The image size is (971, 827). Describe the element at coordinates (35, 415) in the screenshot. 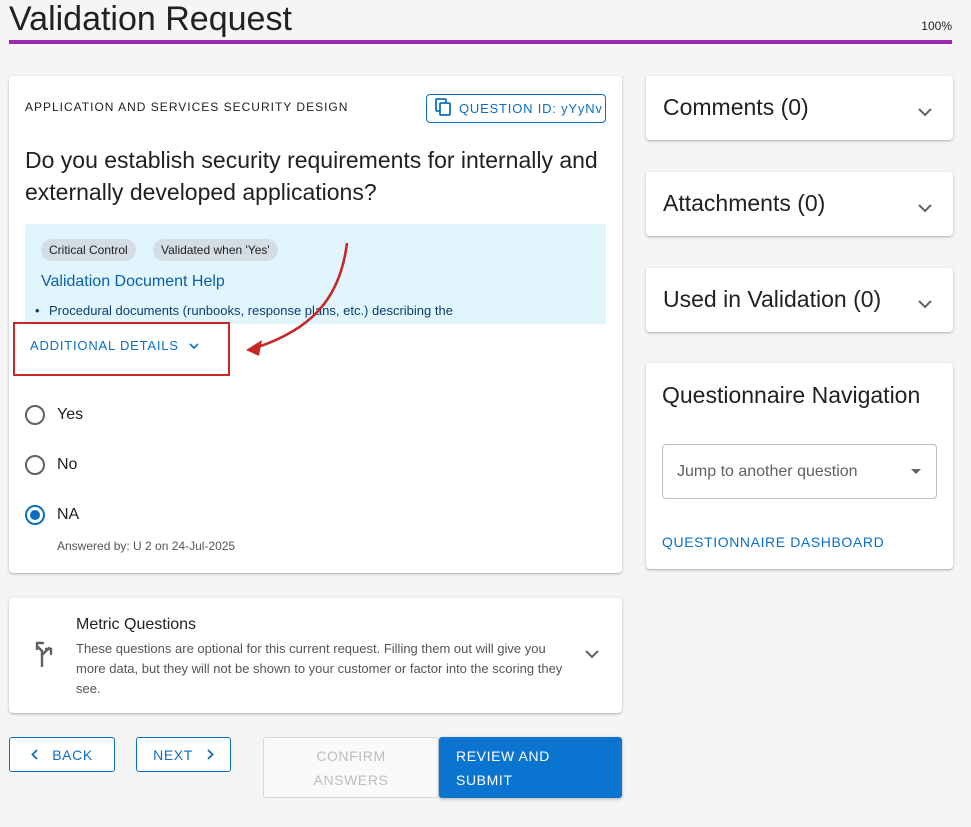

I see `radio-yes` at that location.